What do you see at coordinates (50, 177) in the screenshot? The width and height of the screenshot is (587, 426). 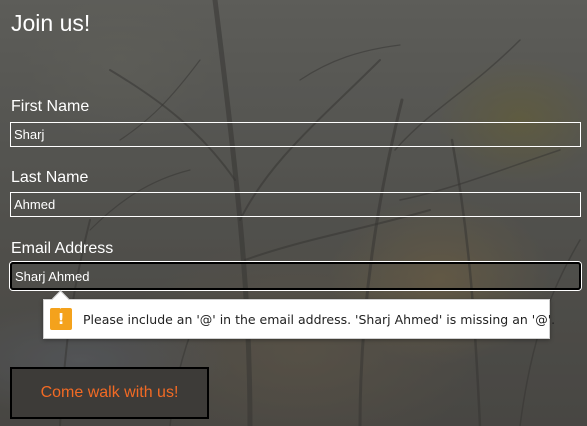 I see `last-name-label: Last Name` at bounding box center [50, 177].